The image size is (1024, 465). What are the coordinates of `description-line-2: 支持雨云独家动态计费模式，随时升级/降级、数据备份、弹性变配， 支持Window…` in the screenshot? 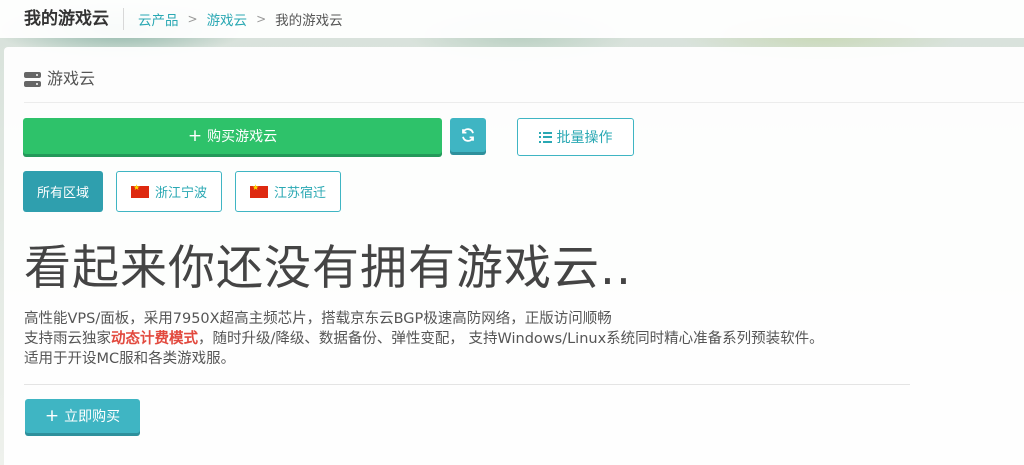 It's located at (519, 339).